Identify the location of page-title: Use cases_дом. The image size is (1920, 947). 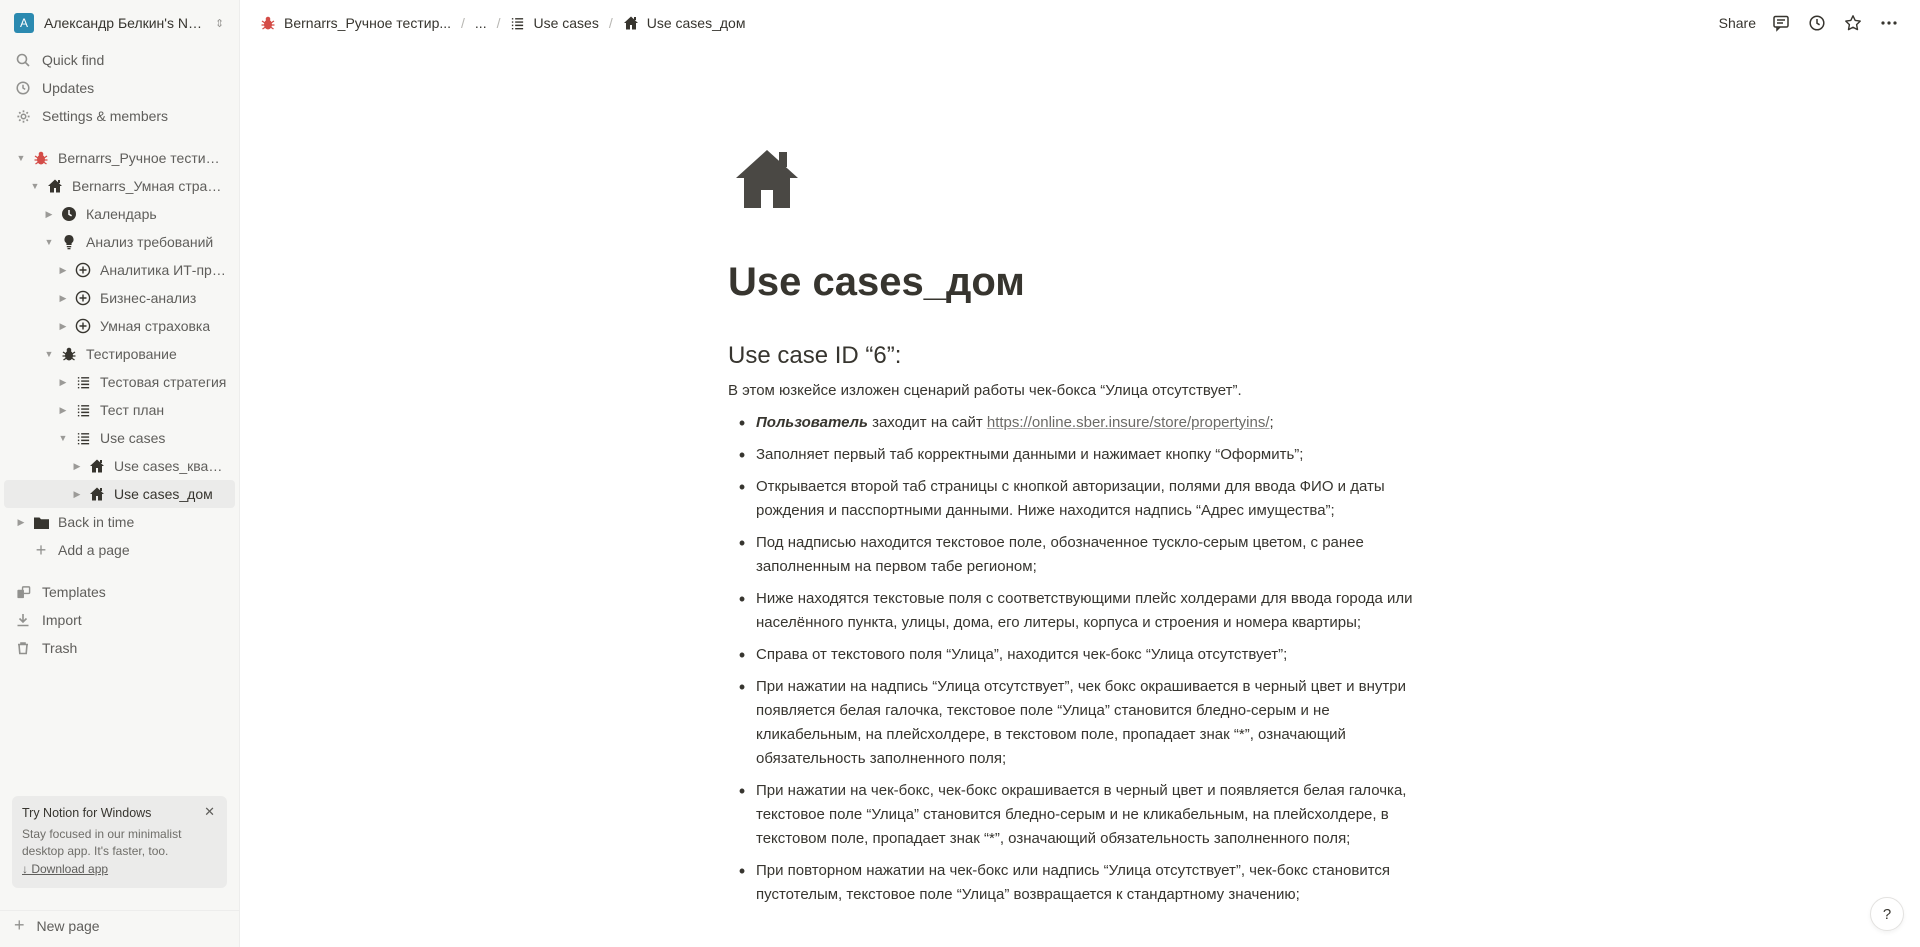
(876, 282).